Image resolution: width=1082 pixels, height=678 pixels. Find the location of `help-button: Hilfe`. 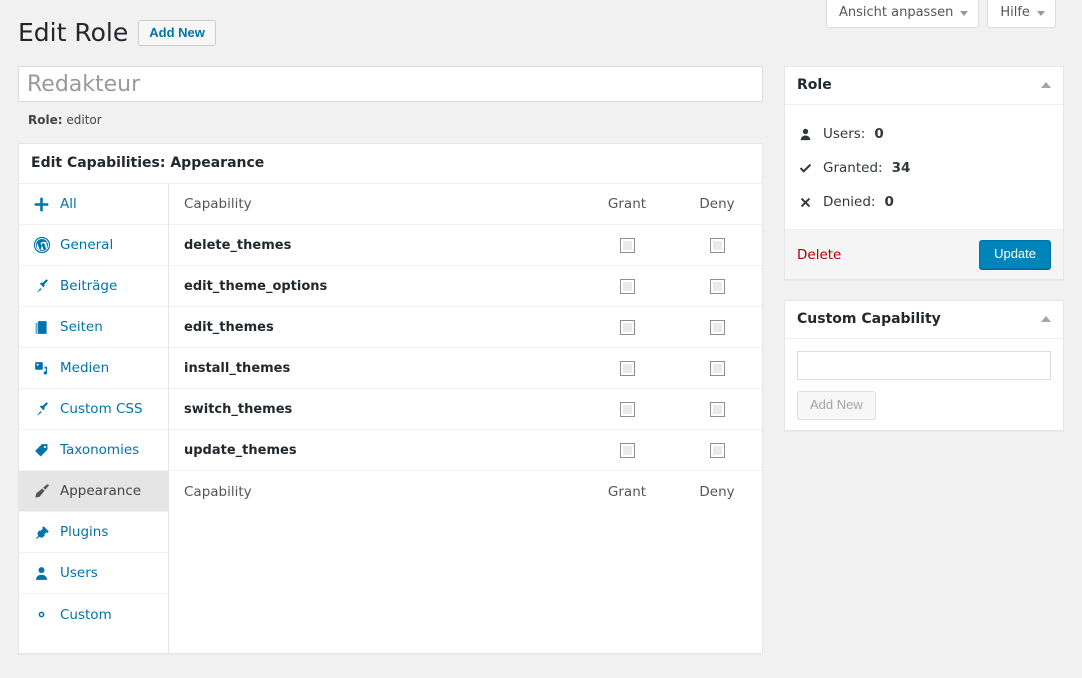

help-button: Hilfe is located at coordinates (1021, 14).